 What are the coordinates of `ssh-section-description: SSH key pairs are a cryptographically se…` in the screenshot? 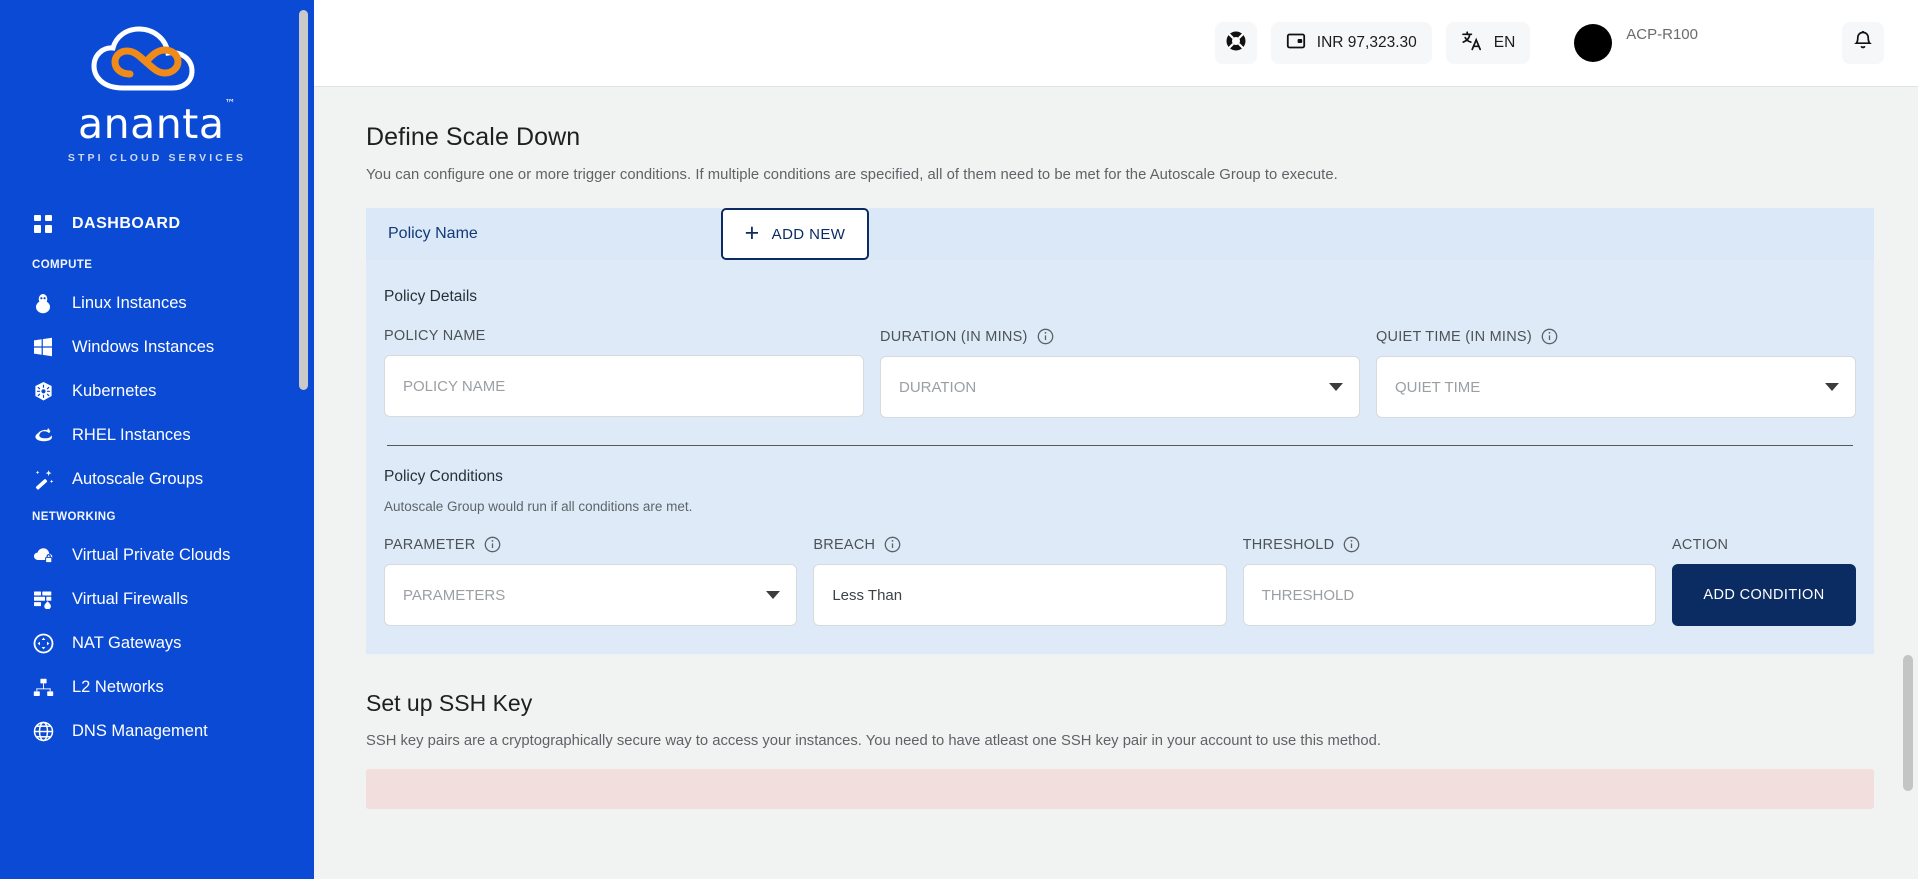 It's located at (873, 741).